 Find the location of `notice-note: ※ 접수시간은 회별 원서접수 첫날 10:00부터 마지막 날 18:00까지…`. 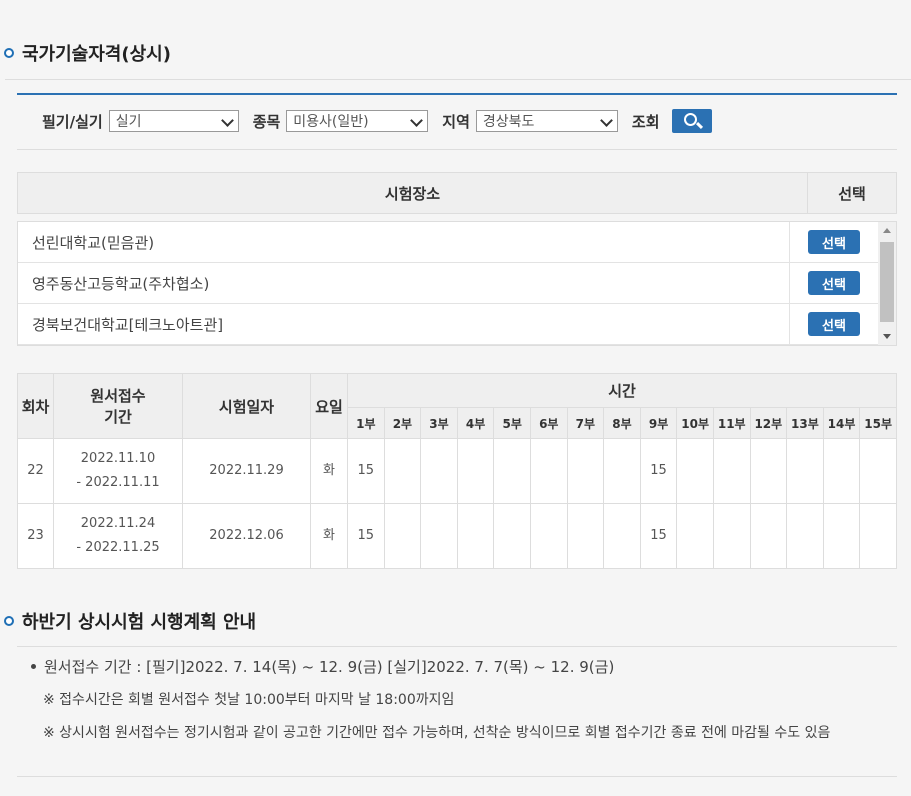

notice-note: ※ 접수시간은 회별 원서접수 첫날 10:00부터 마지막 날 18:00까지… is located at coordinates (249, 700).